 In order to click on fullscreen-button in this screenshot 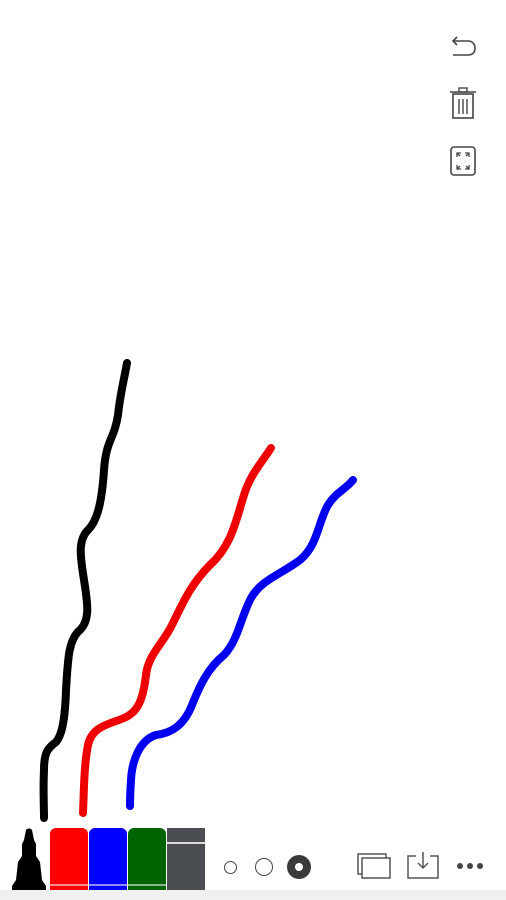, I will do `click(463, 161)`.